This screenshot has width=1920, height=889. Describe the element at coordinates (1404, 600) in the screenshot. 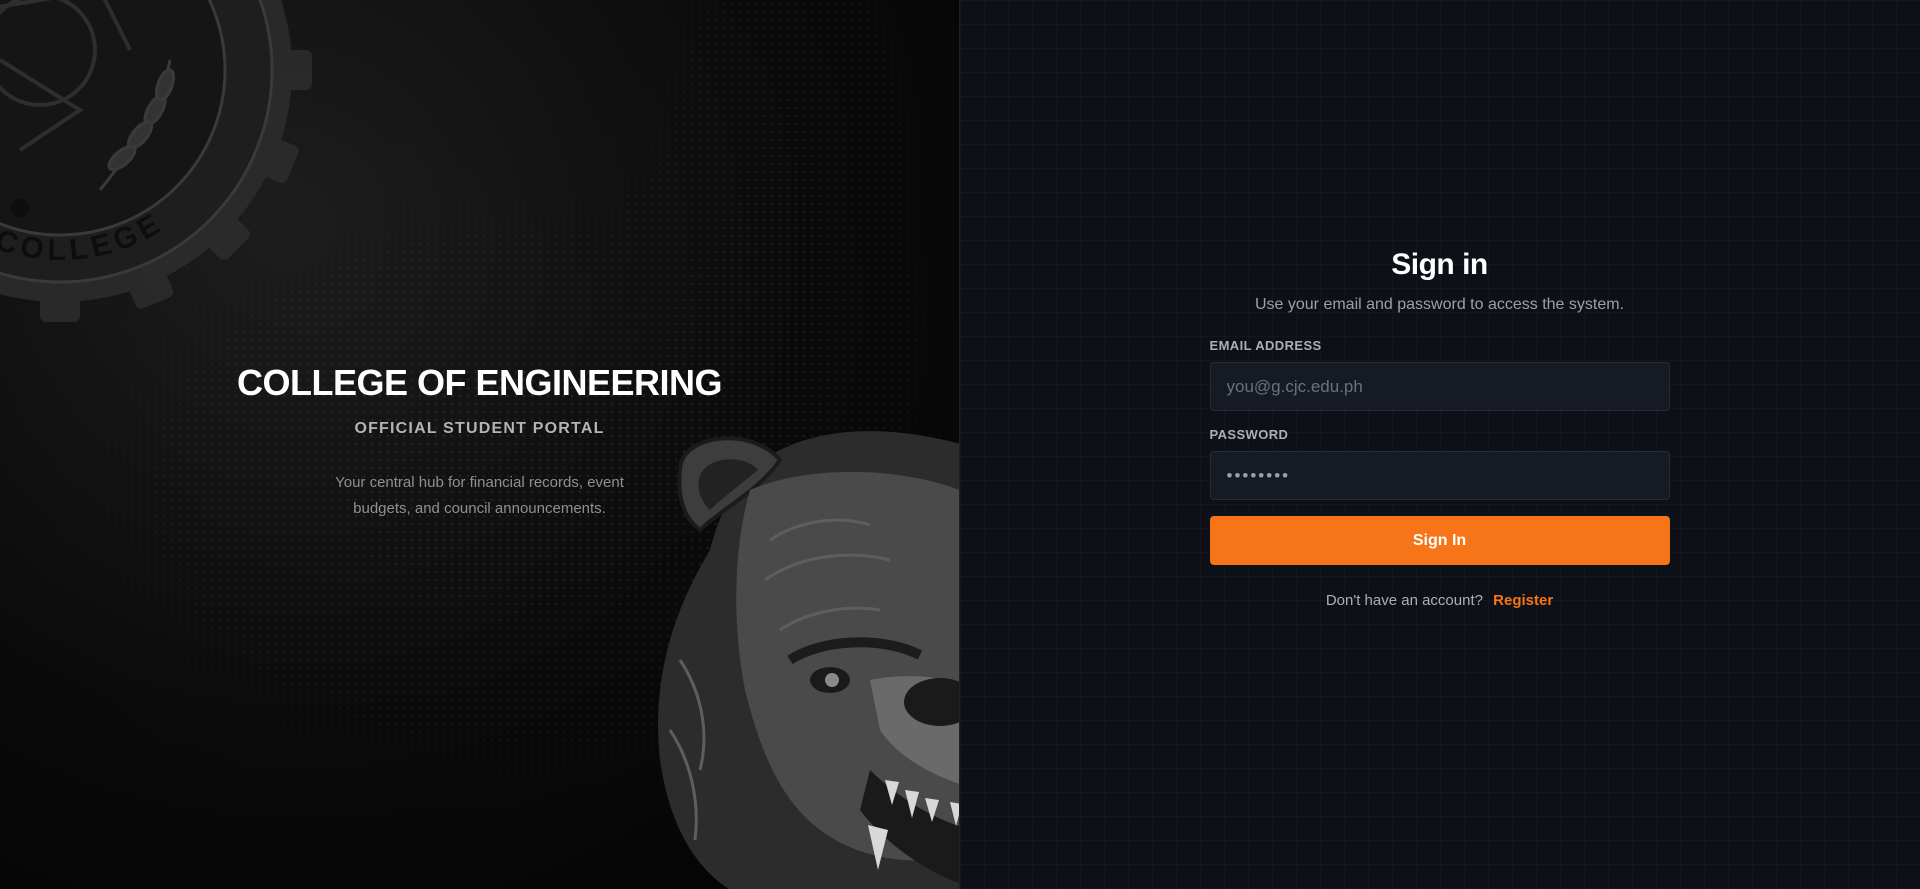

I see `register-prompt: Don't have an account?` at that location.